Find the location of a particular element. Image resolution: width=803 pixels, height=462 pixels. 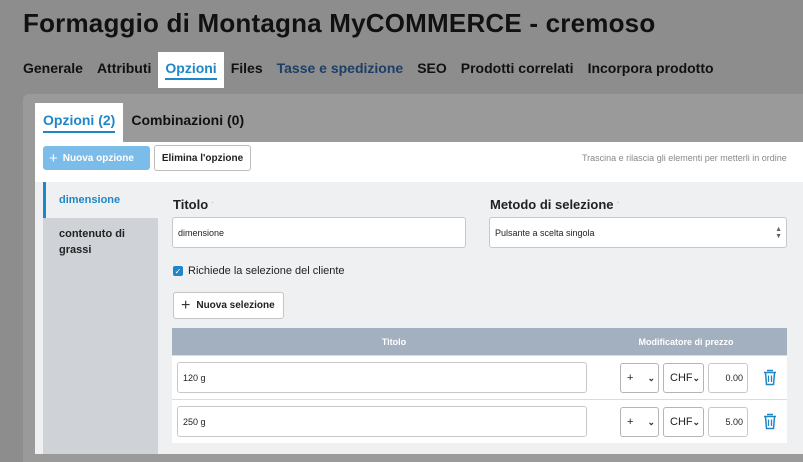

select-arrows-icon: ▲ ▼ is located at coordinates (778, 233).